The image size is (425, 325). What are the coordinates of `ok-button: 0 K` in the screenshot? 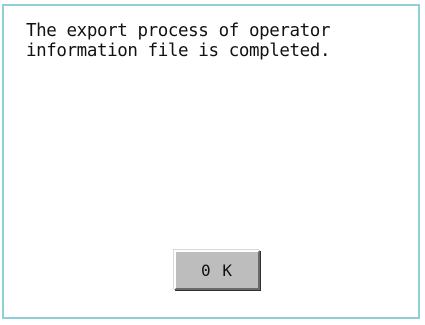 It's located at (217, 270).